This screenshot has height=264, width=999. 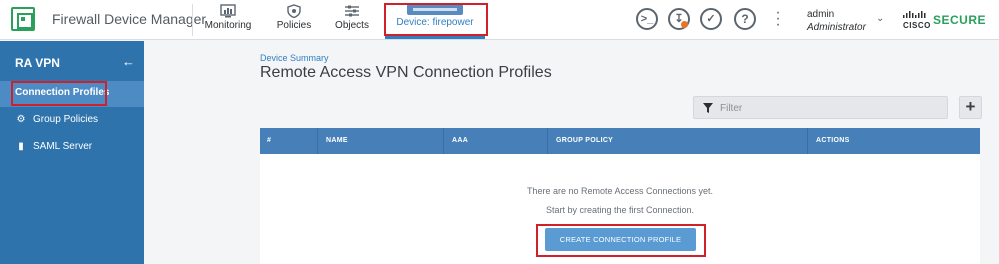 What do you see at coordinates (647, 19) in the screenshot?
I see `cli-console-icon: >_` at bounding box center [647, 19].